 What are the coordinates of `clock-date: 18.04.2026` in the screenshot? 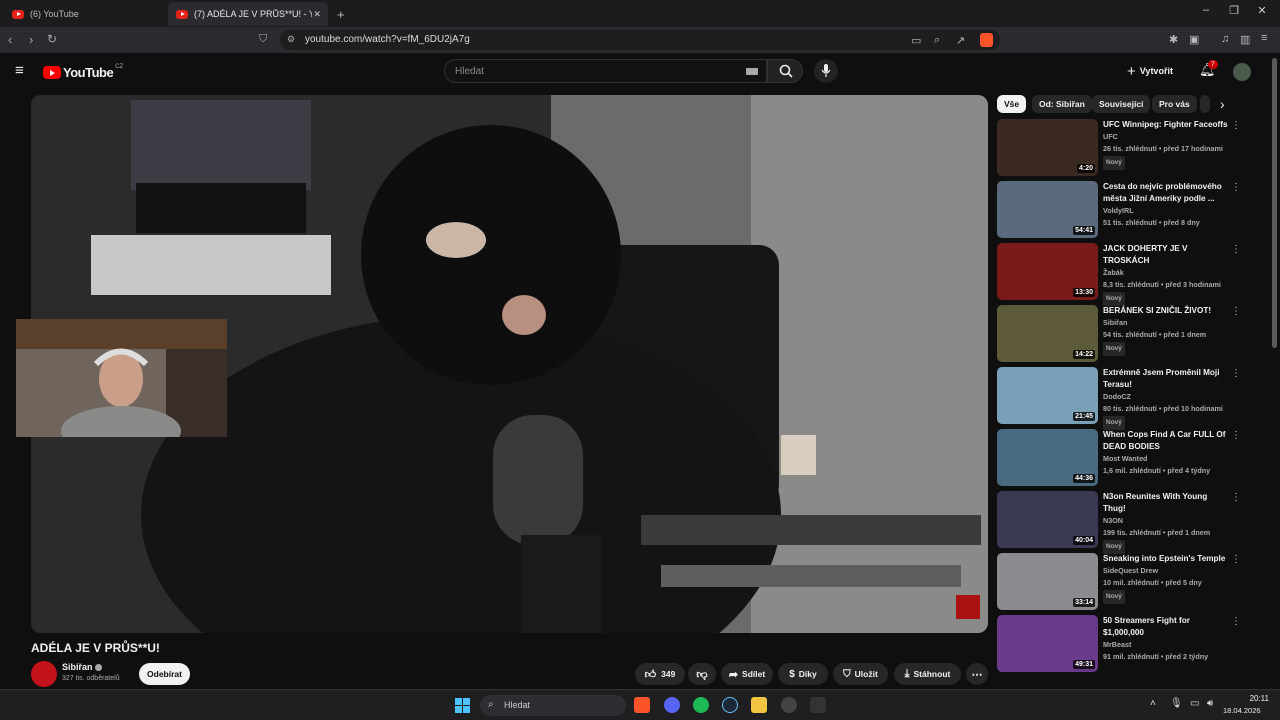 It's located at (1242, 710).